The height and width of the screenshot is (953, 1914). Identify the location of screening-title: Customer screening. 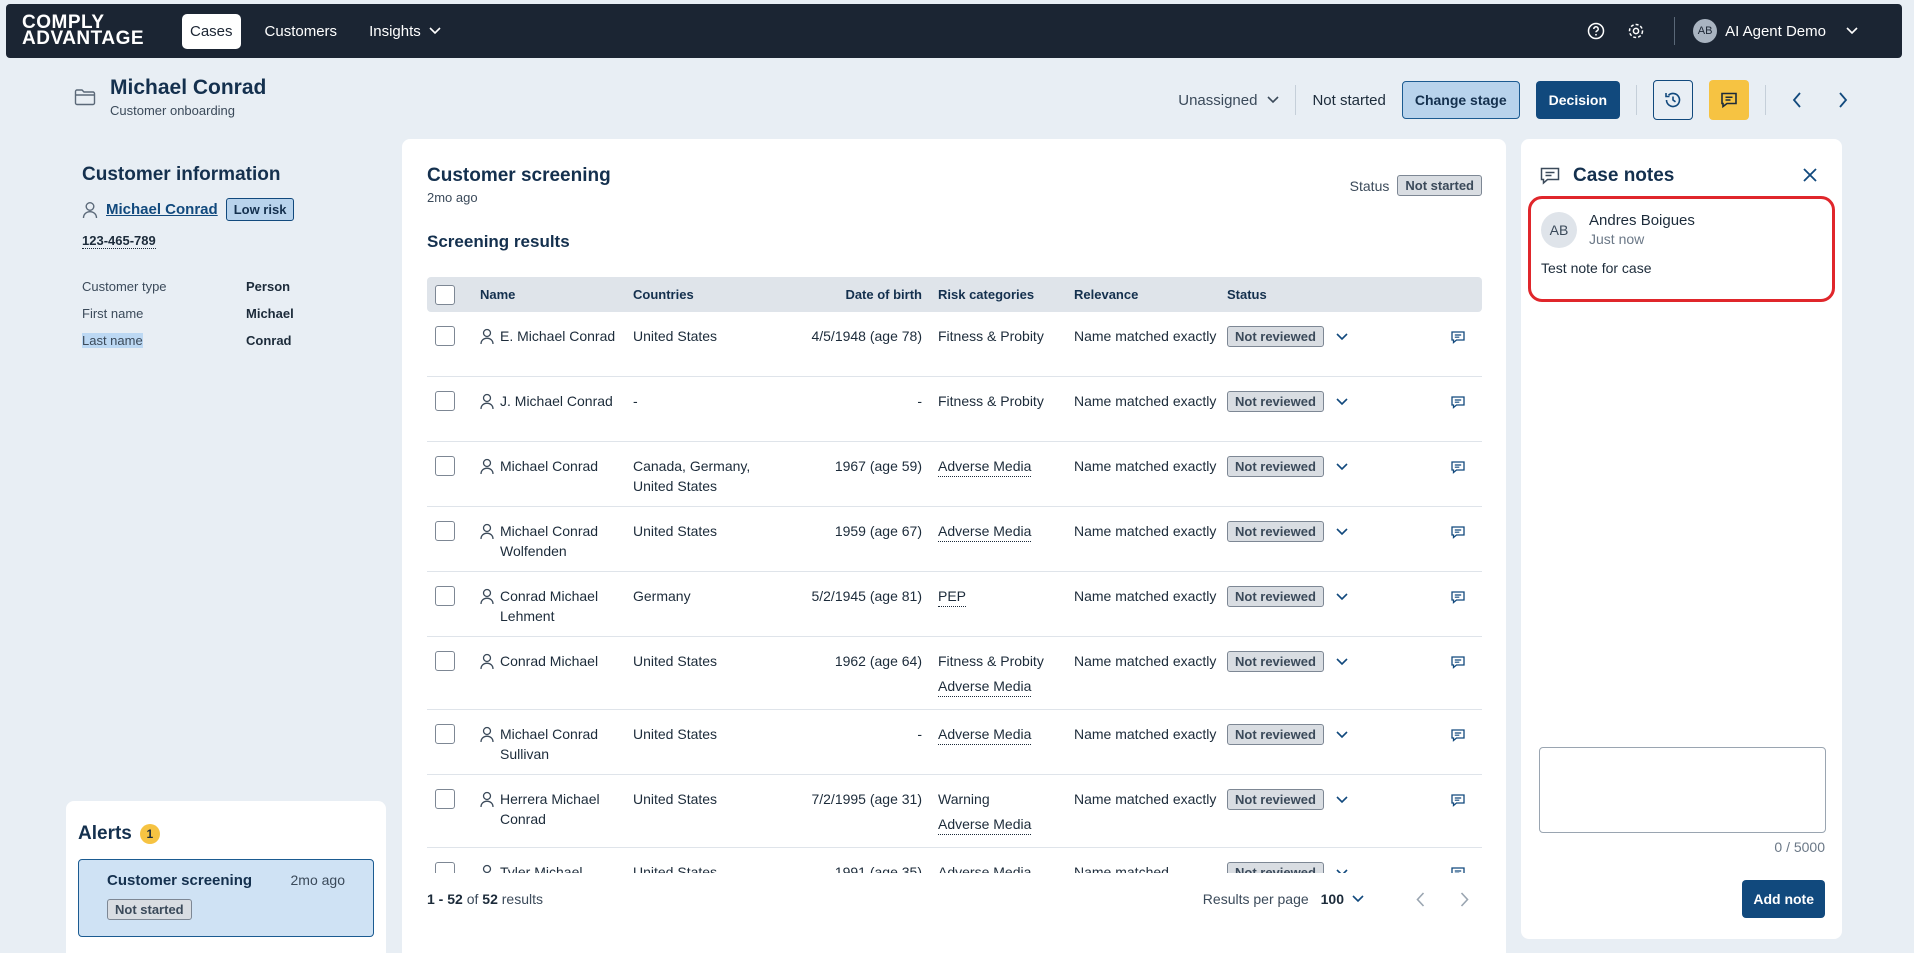
(519, 175).